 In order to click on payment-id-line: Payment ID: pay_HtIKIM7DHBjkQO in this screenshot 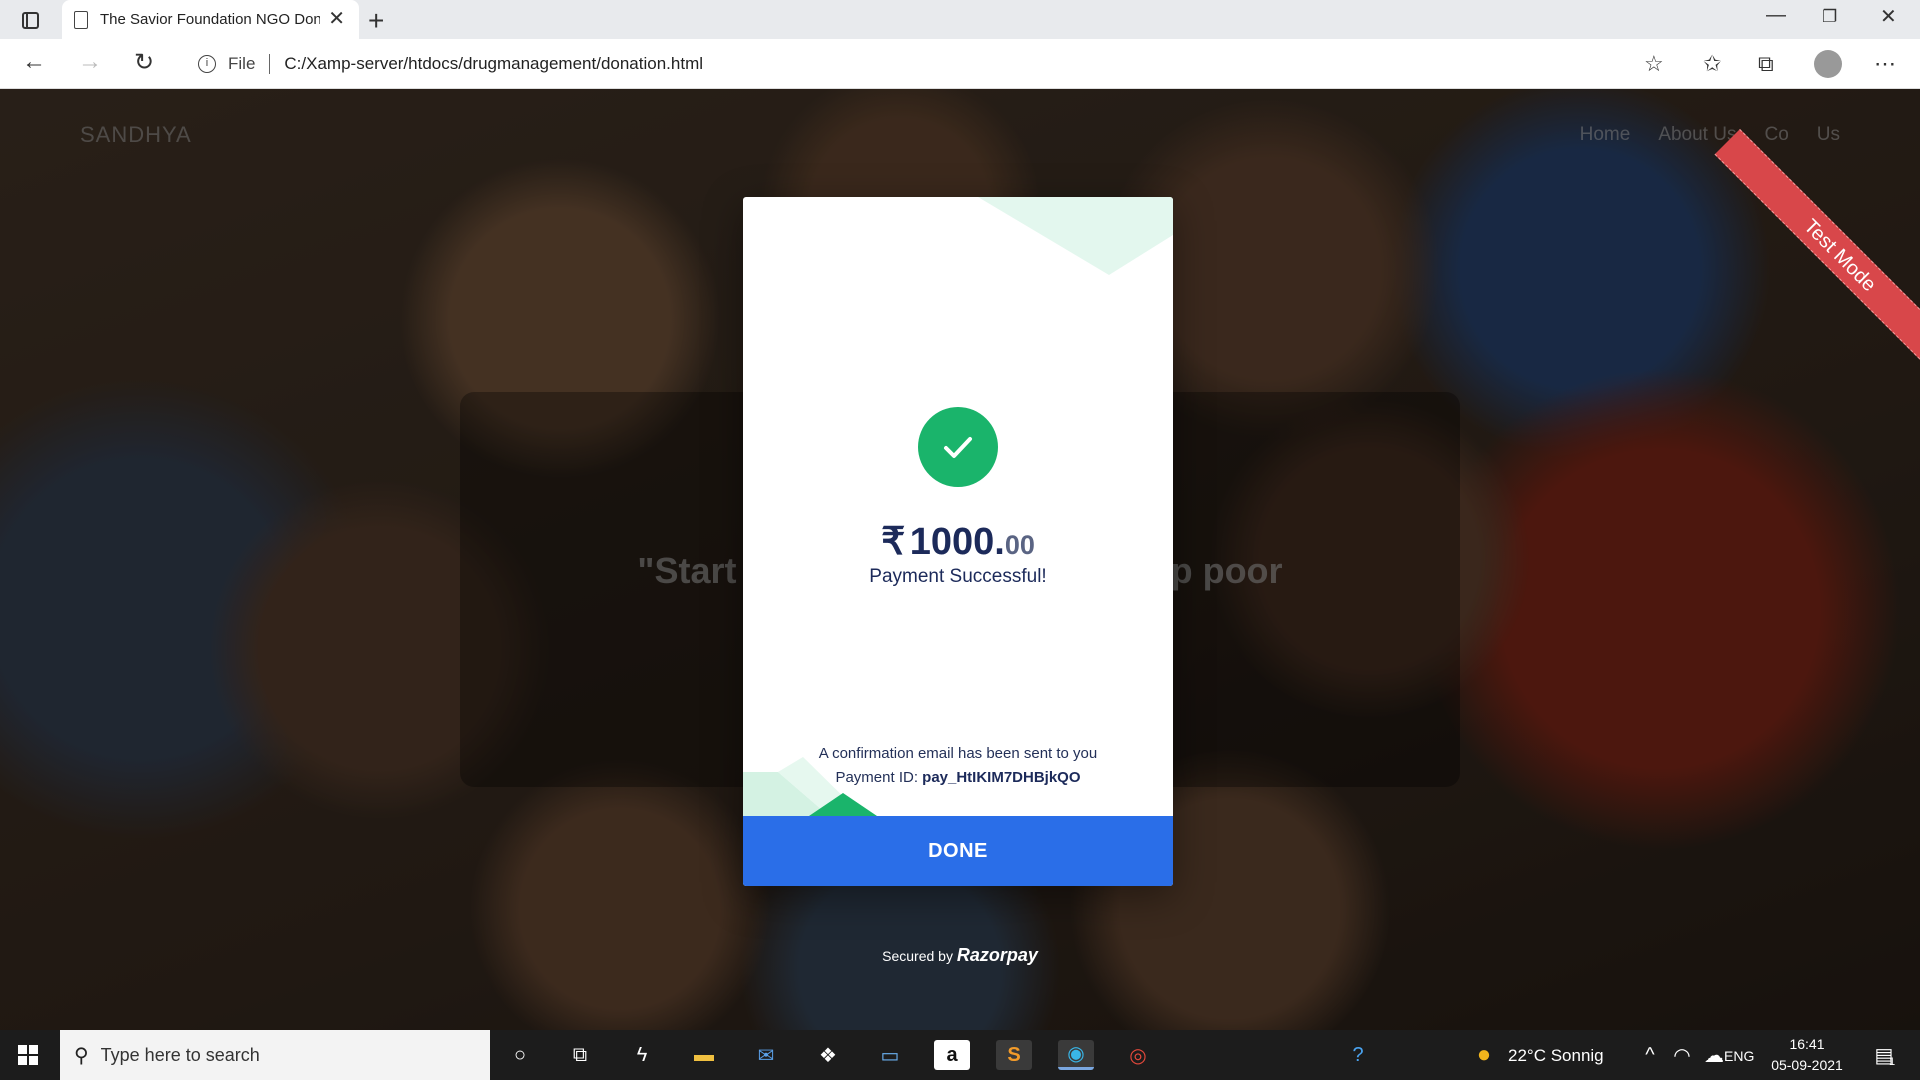, I will do `click(958, 777)`.